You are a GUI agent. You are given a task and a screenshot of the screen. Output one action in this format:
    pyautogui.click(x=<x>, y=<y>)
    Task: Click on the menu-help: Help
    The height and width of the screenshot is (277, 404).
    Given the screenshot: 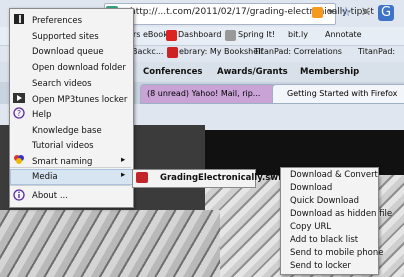 What is the action you would take?
    pyautogui.click(x=41, y=115)
    